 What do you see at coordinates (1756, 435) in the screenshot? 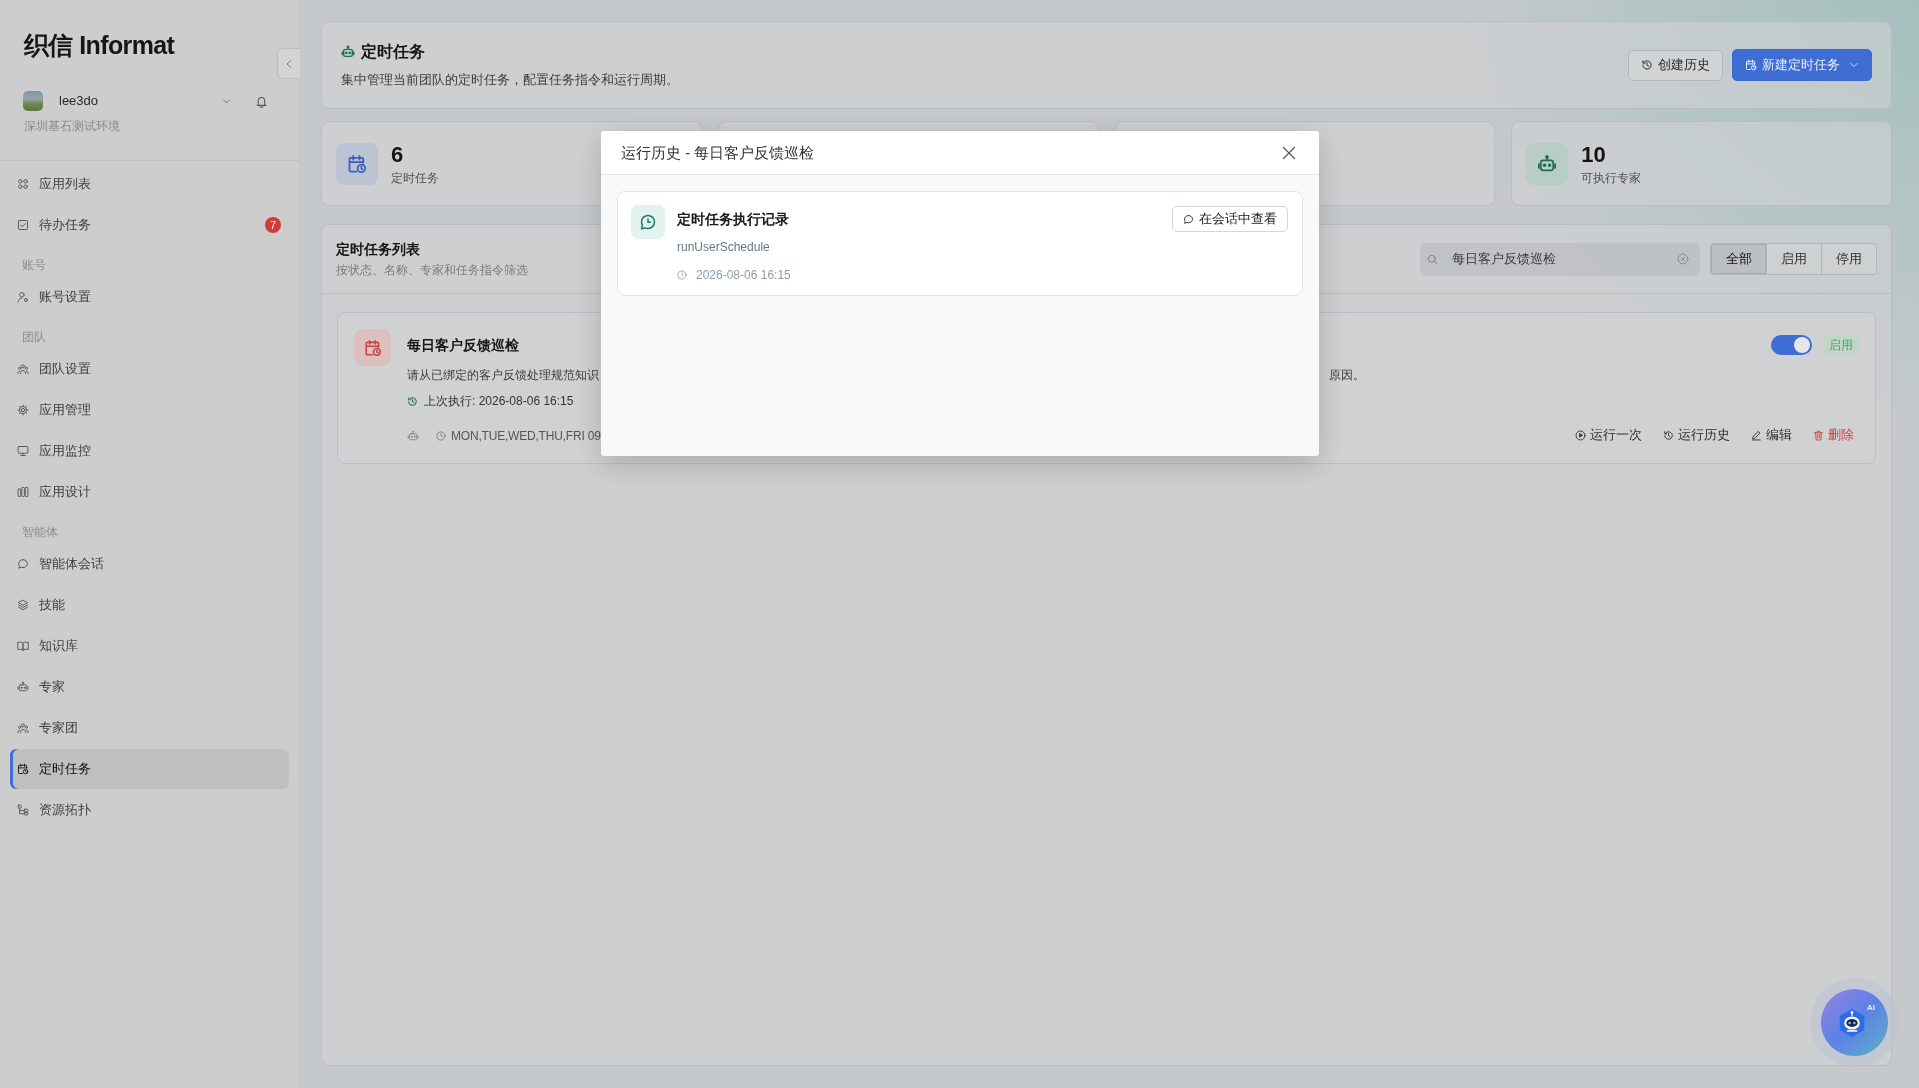
I see `pencil-icon` at bounding box center [1756, 435].